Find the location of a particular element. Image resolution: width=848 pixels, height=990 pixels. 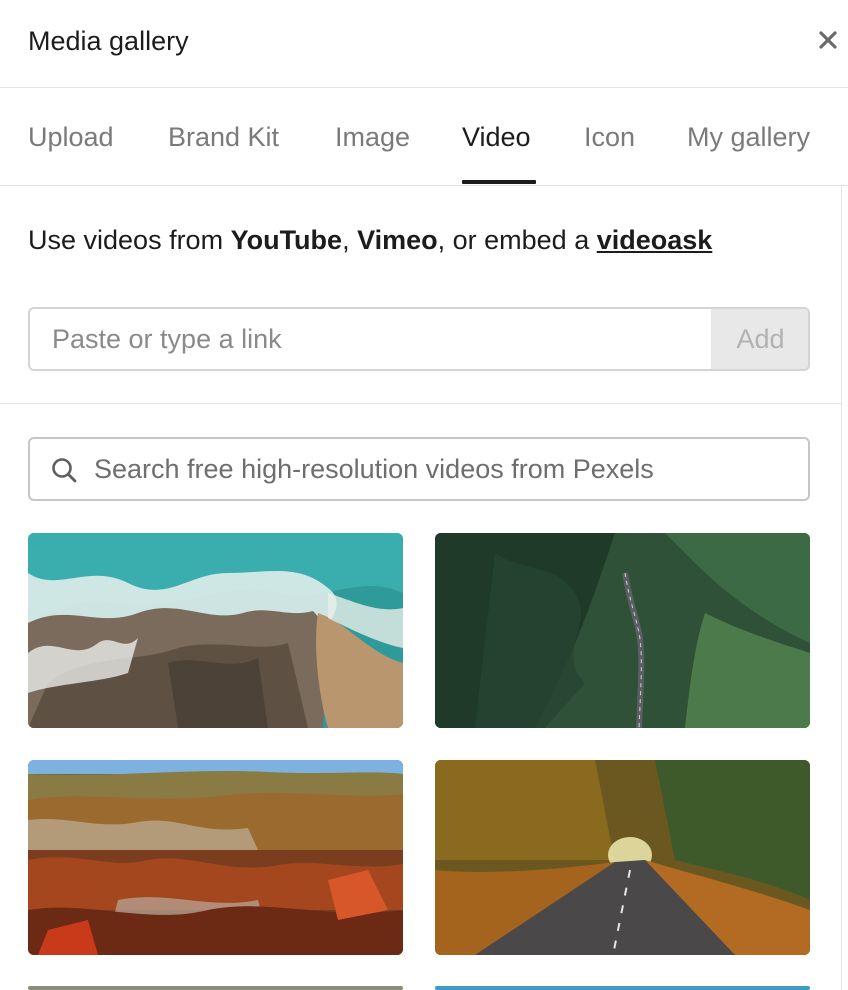

intro-comma: , is located at coordinates (350, 240).